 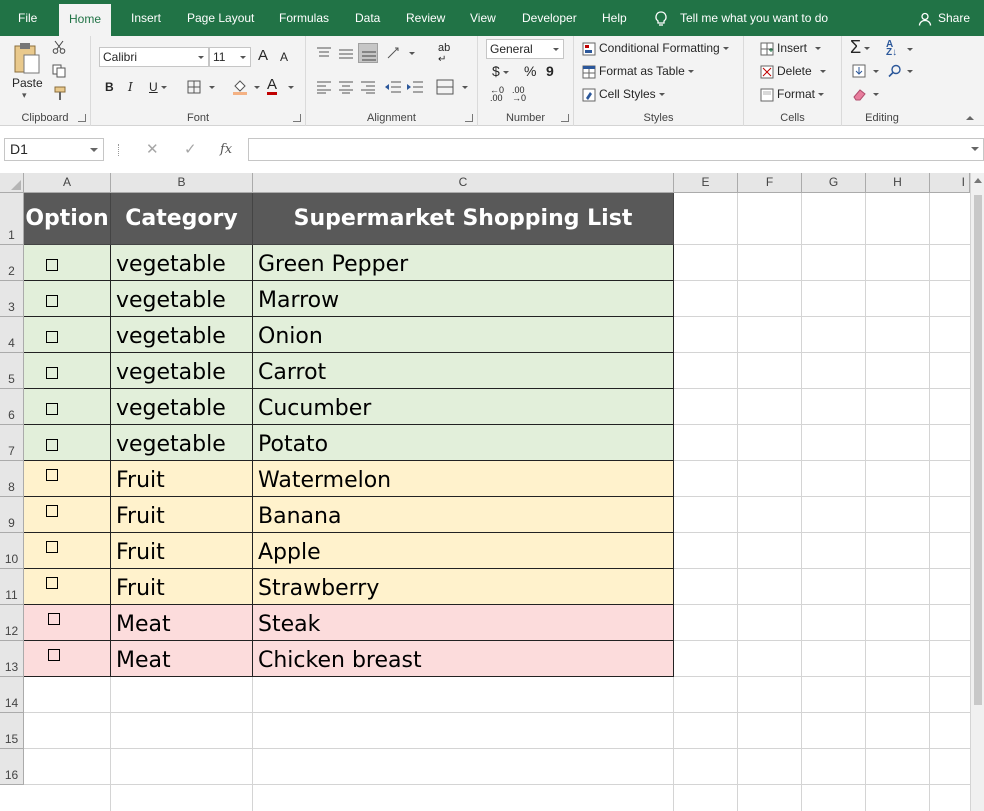 What do you see at coordinates (304, 18) in the screenshot?
I see `tab-formulas: Formulas` at bounding box center [304, 18].